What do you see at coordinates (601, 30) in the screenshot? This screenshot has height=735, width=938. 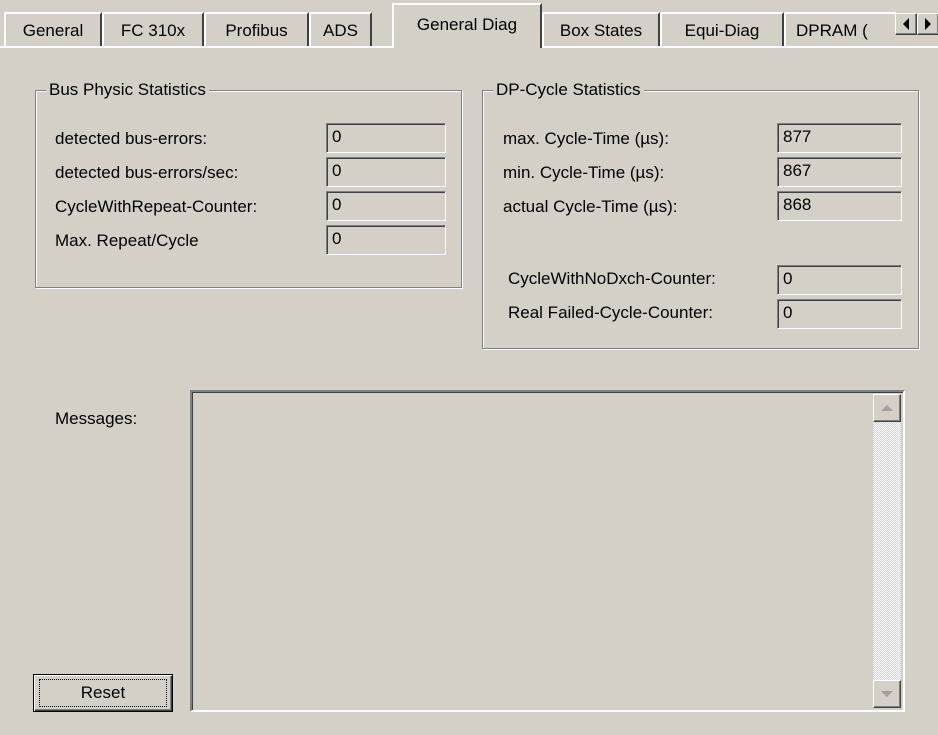 I see `tab-box-states: Box States` at bounding box center [601, 30].